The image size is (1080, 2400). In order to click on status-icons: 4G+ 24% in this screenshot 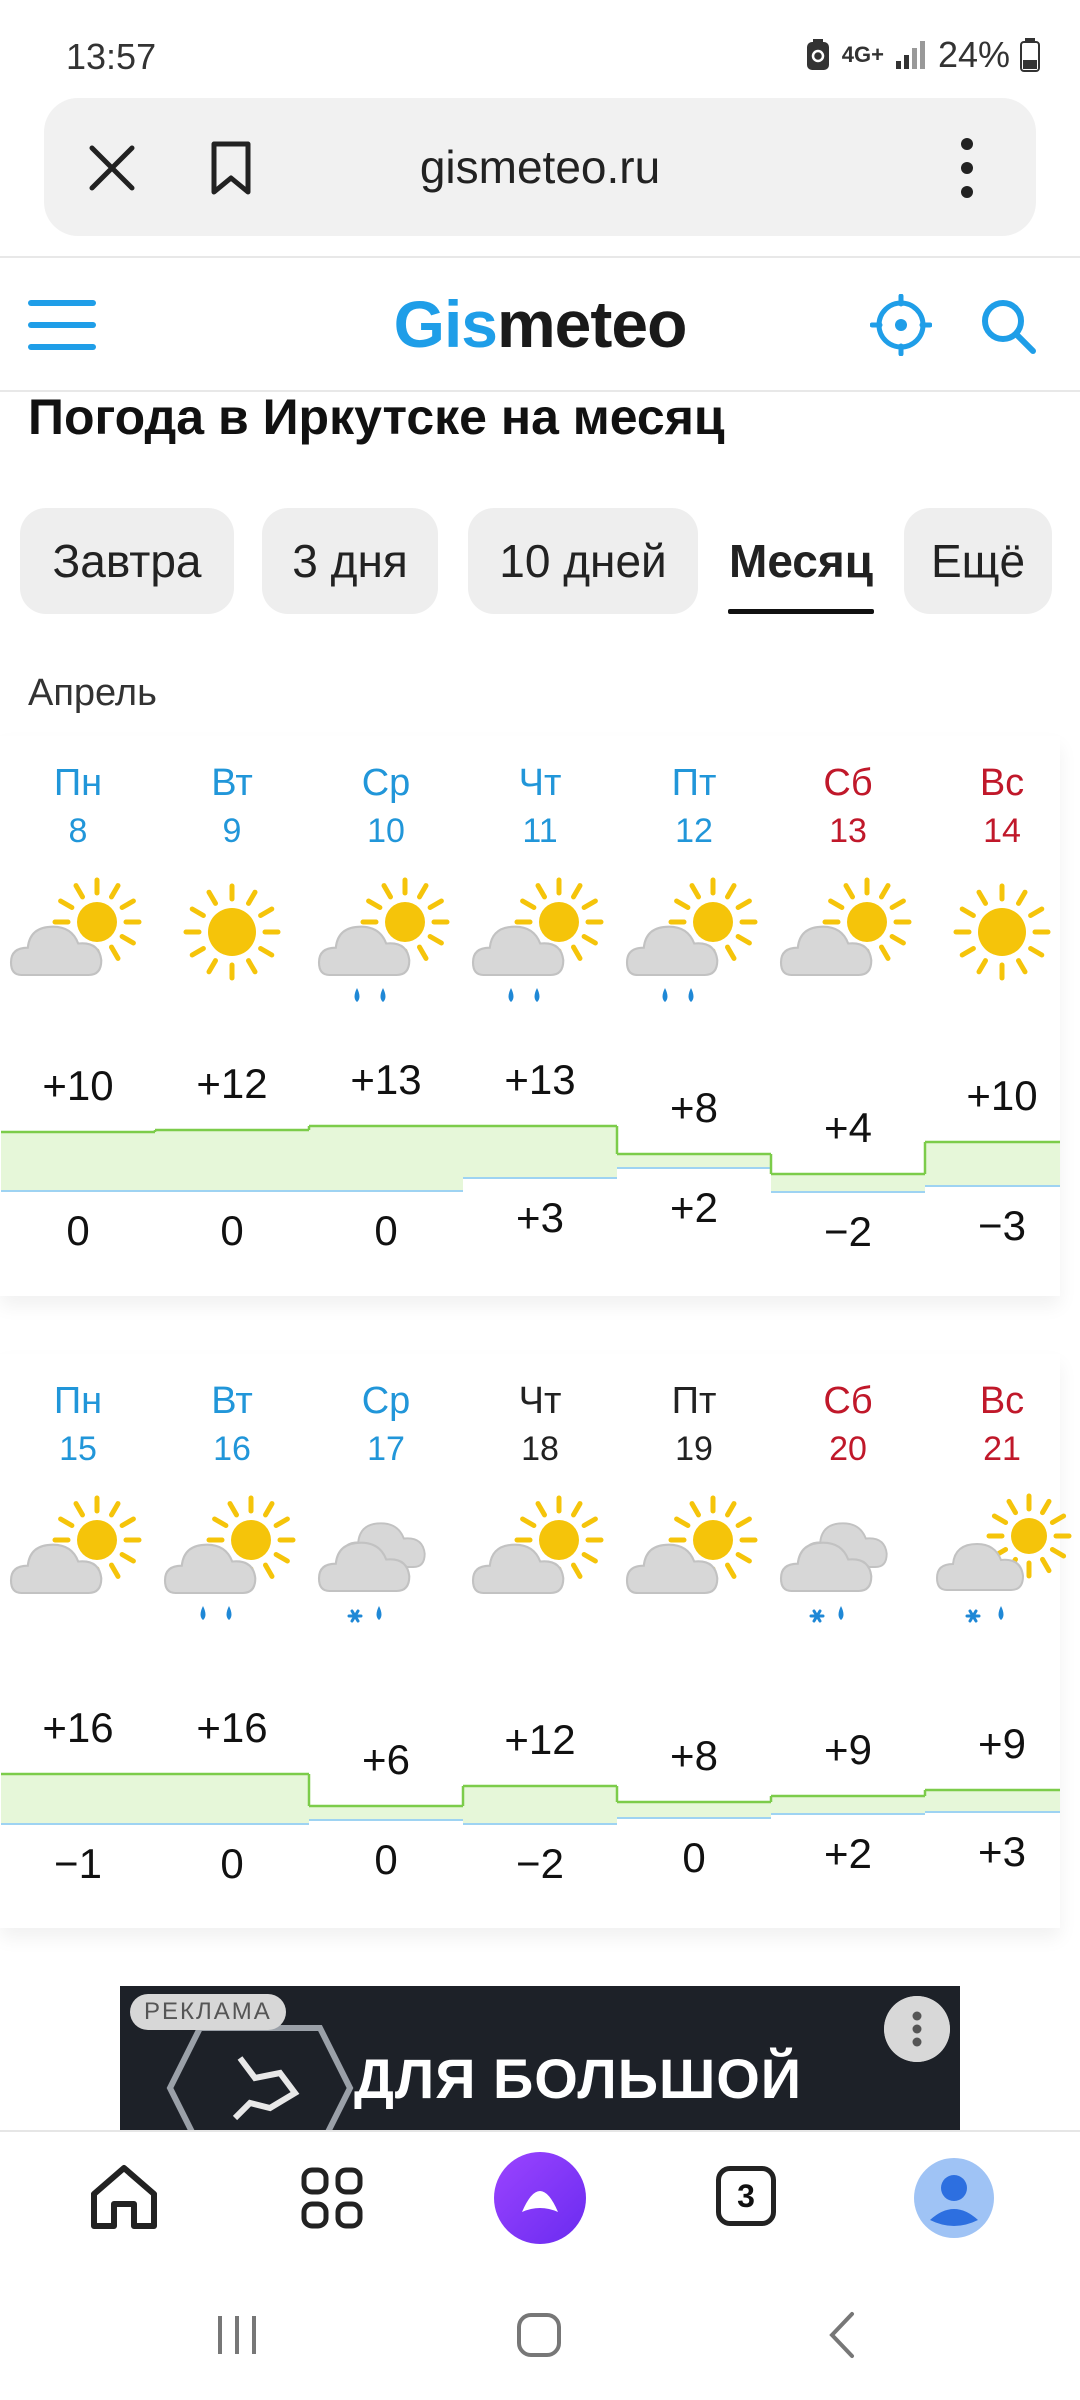, I will do `click(922, 55)`.